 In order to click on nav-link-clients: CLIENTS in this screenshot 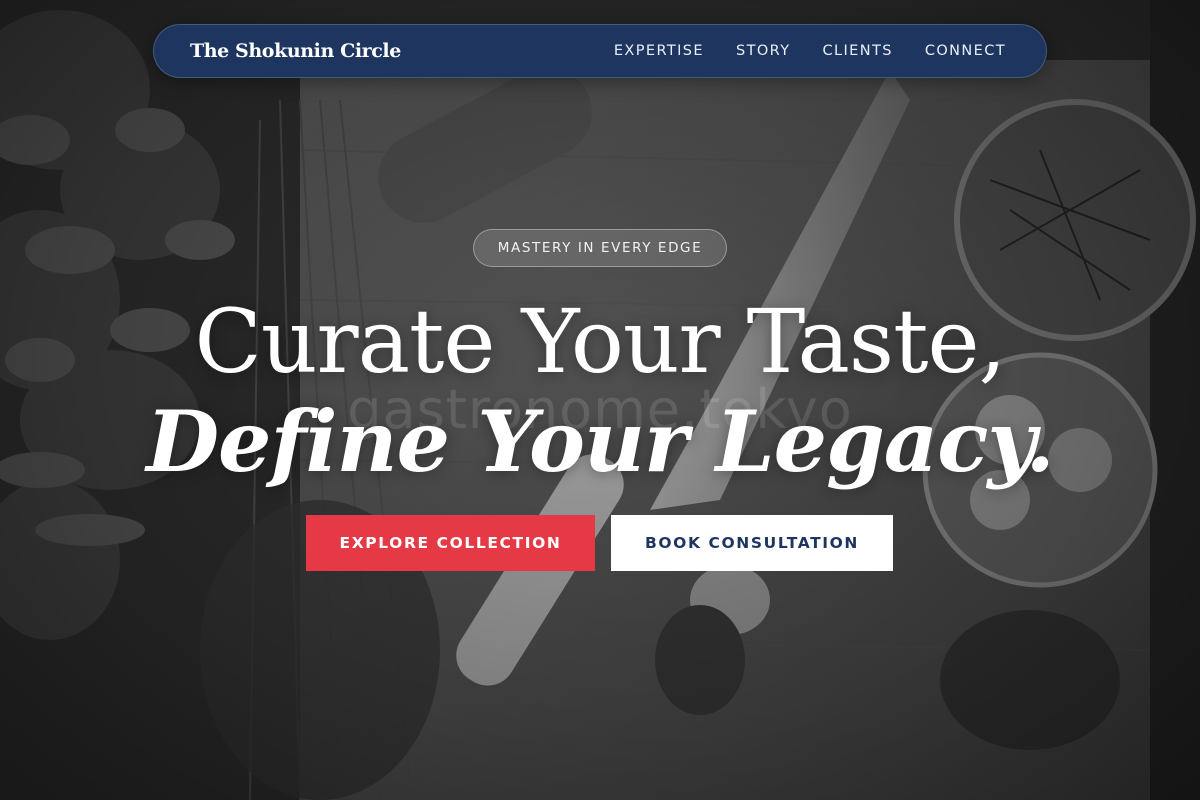, I will do `click(857, 51)`.